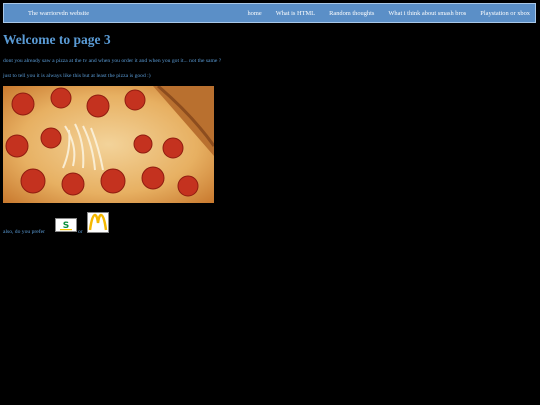 The height and width of the screenshot is (405, 540). What do you see at coordinates (295, 13) in the screenshot?
I see `nav-link-what-is-html: What is HTML` at bounding box center [295, 13].